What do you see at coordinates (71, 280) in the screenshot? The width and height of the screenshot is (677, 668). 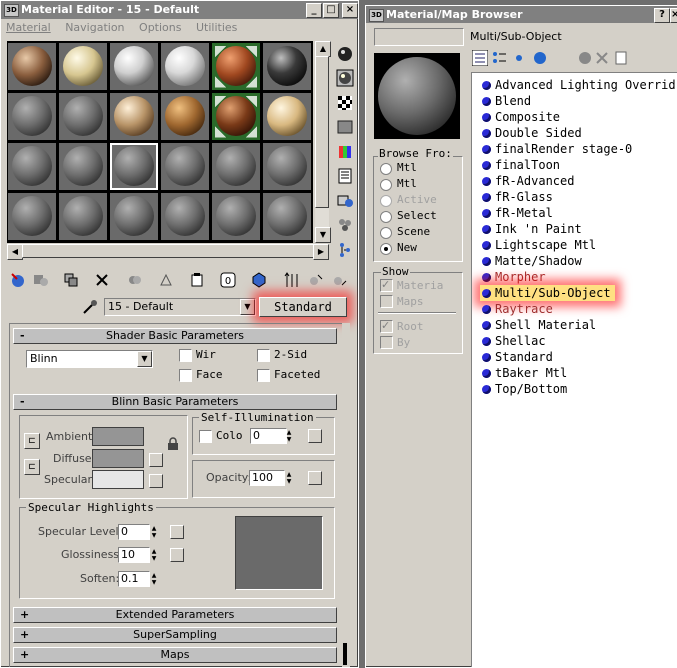 I see `assign-material-icon` at bounding box center [71, 280].